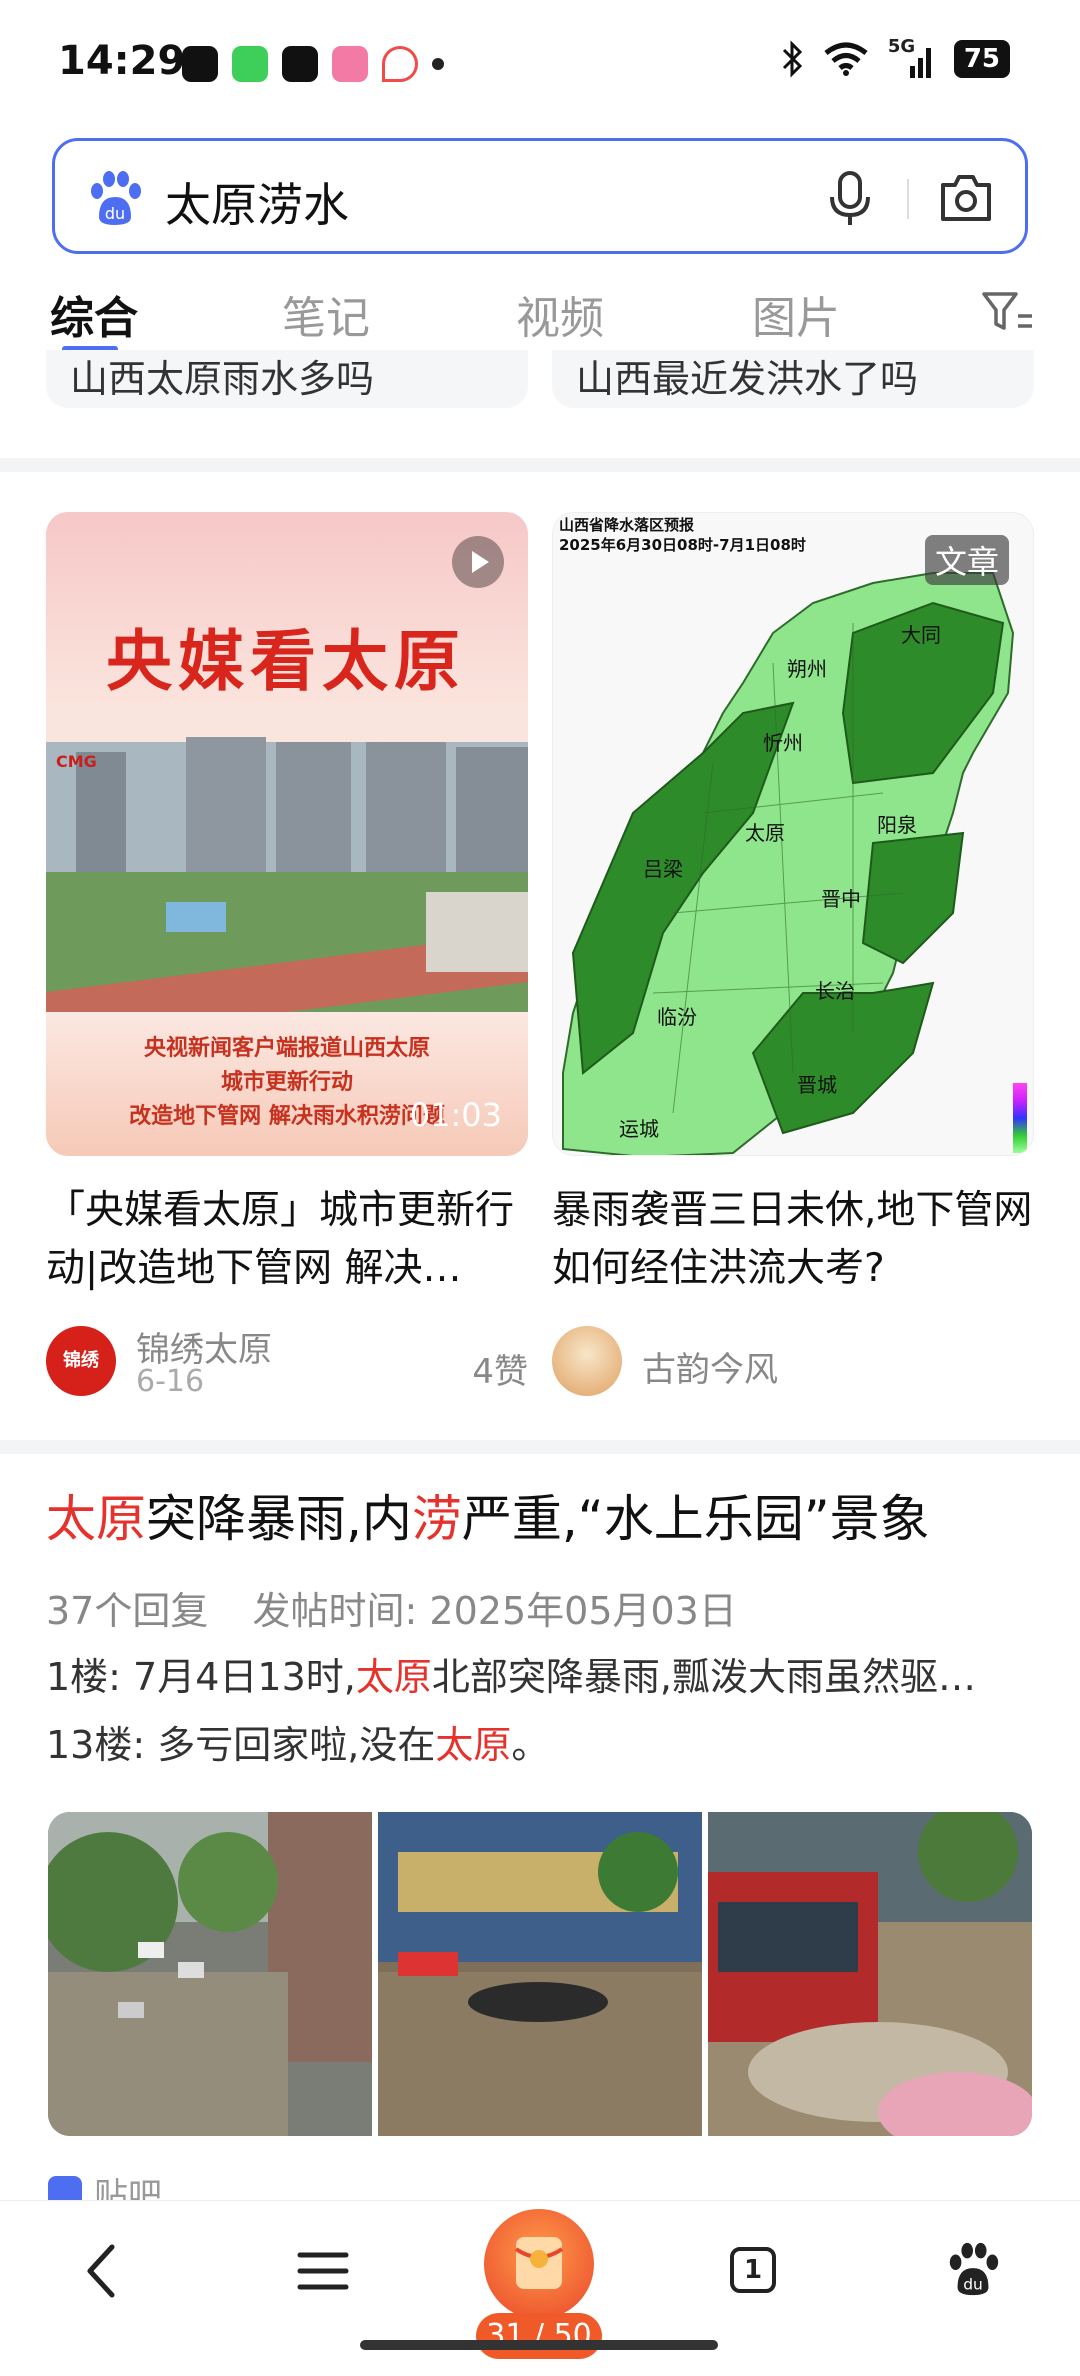 This screenshot has width=1080, height=2376. I want to click on post-title-highlight: 涝, so click(436, 1519).